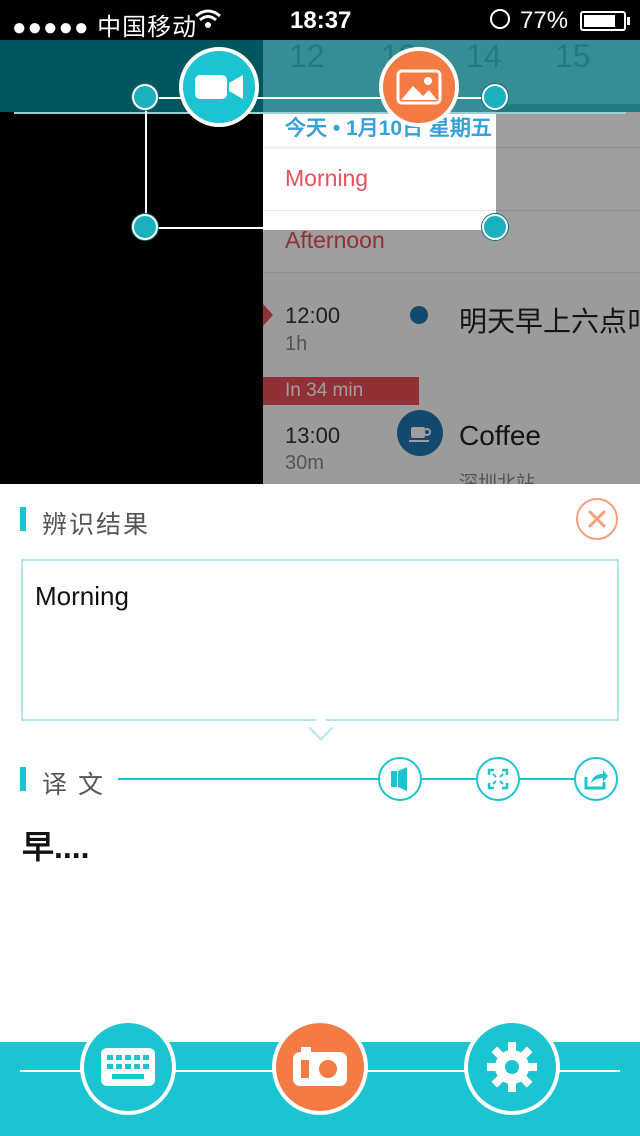 This screenshot has height=1136, width=640. I want to click on close-icon, so click(597, 519).